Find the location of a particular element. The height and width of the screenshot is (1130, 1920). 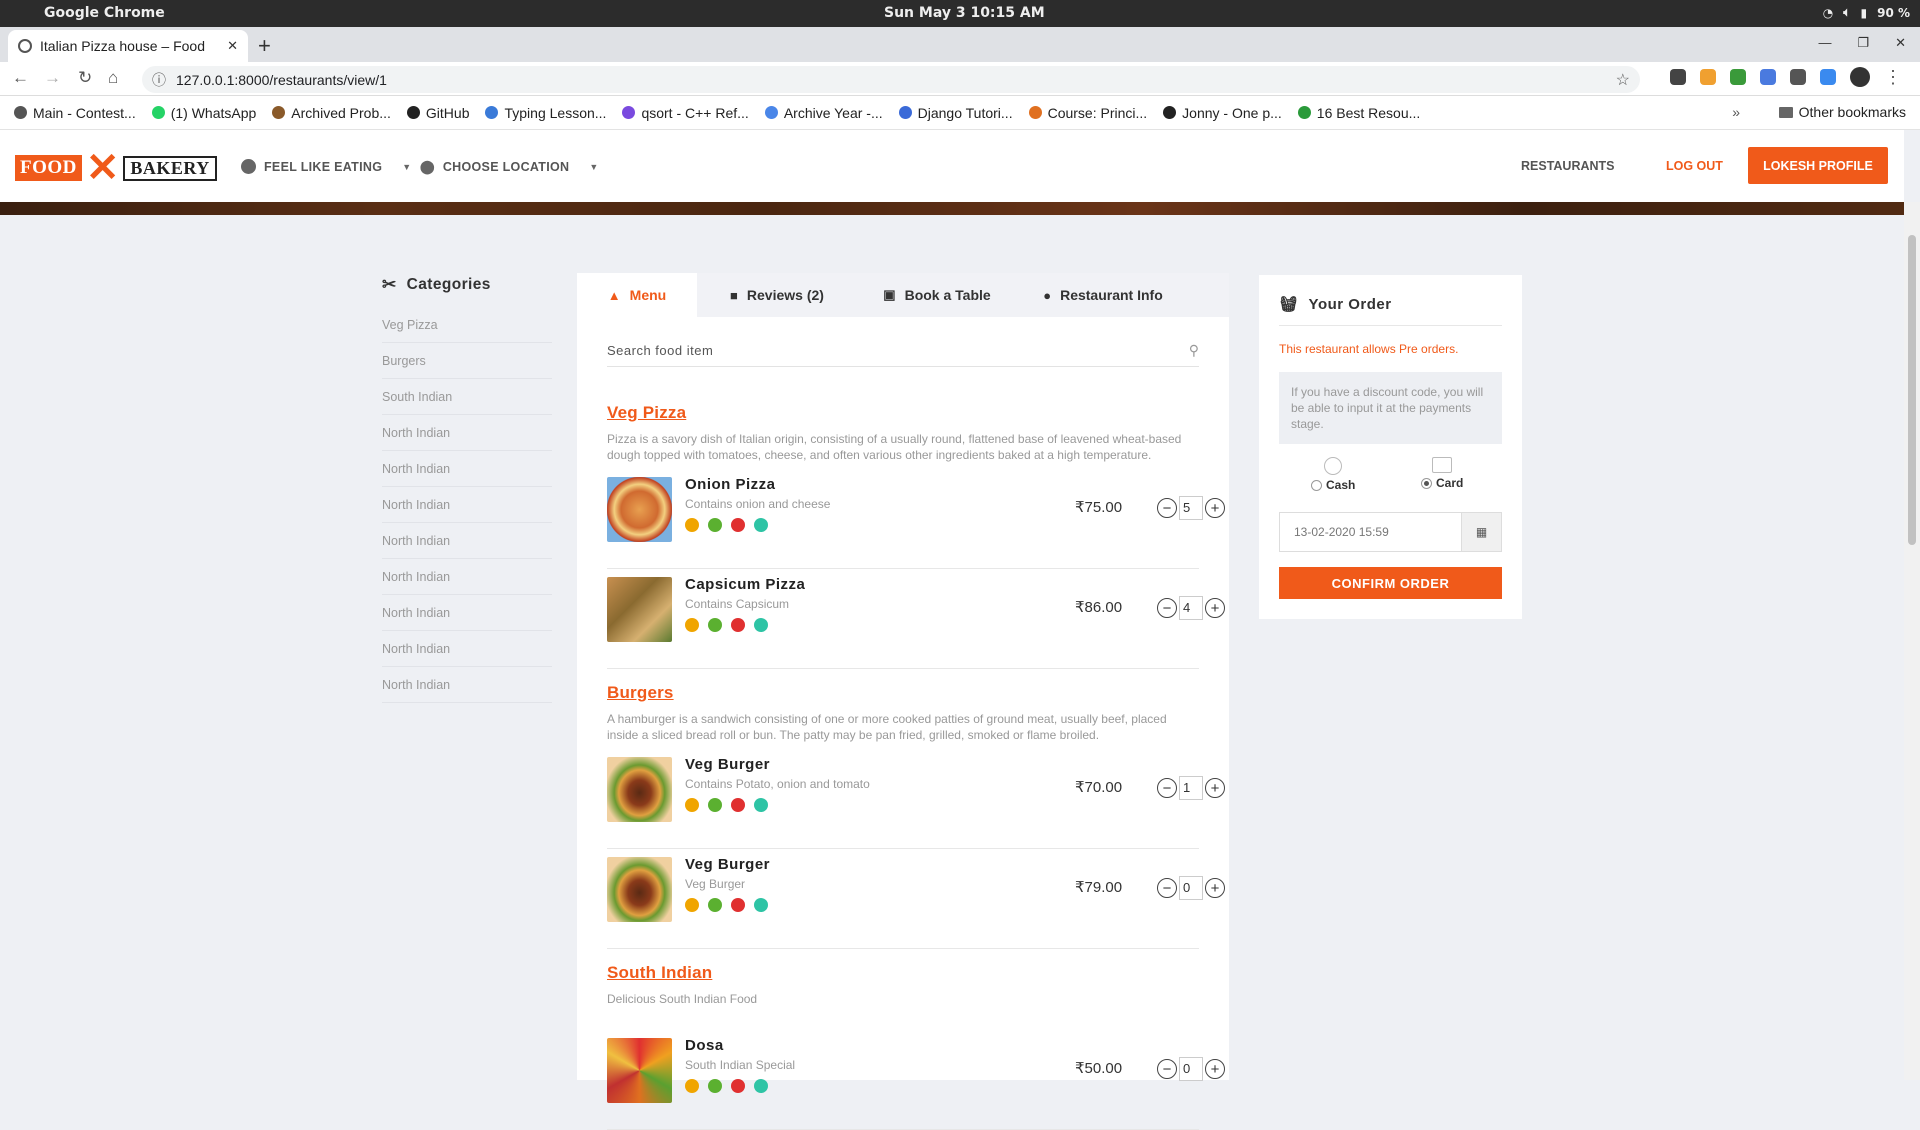

reload-icon: ↻ is located at coordinates (85, 78).